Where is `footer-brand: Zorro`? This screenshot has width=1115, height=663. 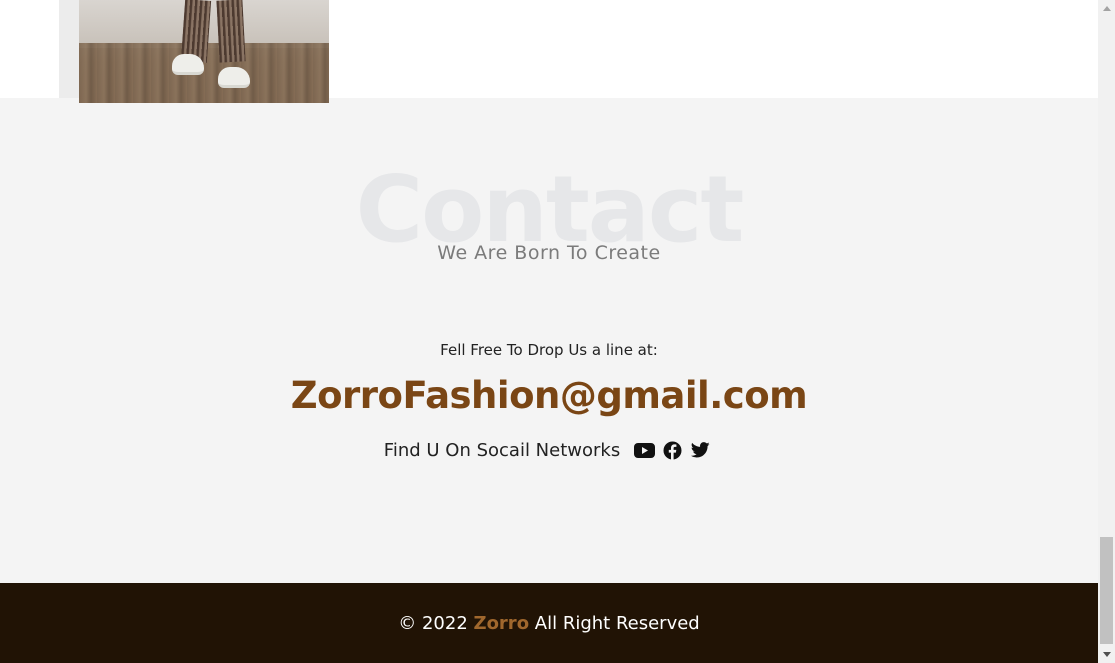 footer-brand: Zorro is located at coordinates (501, 623).